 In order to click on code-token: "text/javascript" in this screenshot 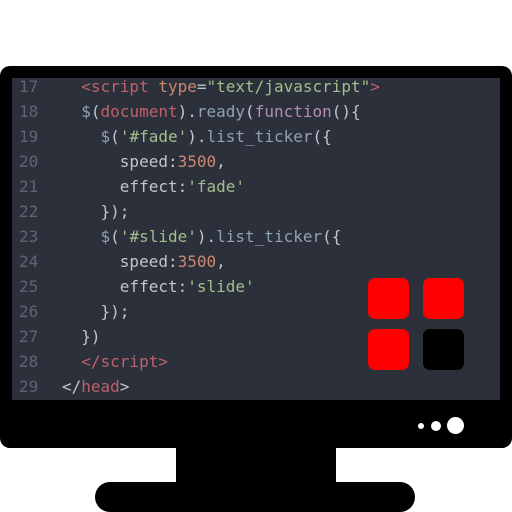, I will do `click(288, 87)`.